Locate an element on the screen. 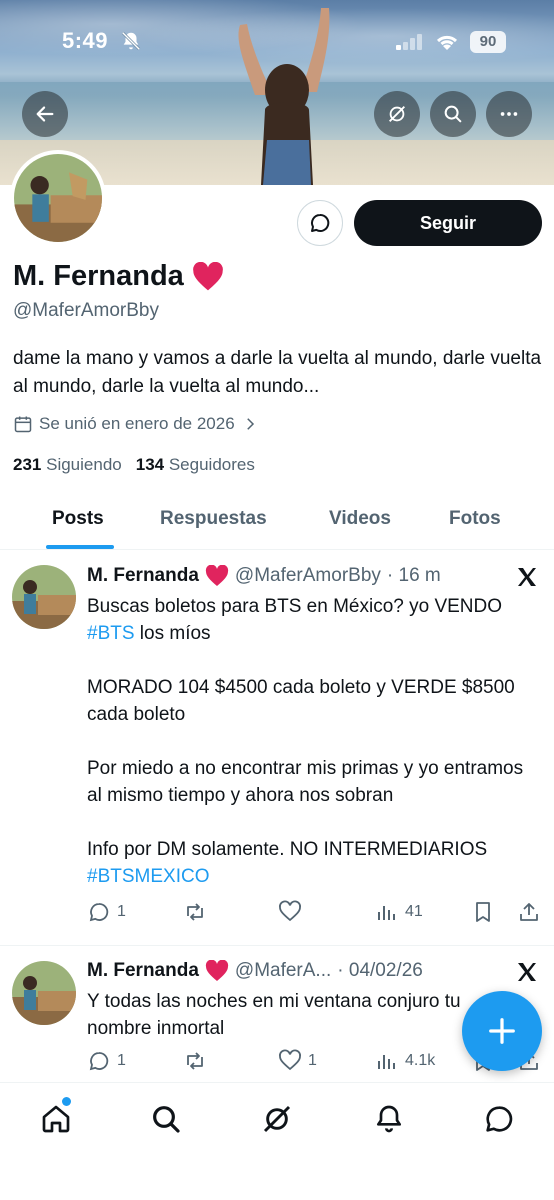 The image size is (554, 1200). bell-muted-icon is located at coordinates (131, 41).